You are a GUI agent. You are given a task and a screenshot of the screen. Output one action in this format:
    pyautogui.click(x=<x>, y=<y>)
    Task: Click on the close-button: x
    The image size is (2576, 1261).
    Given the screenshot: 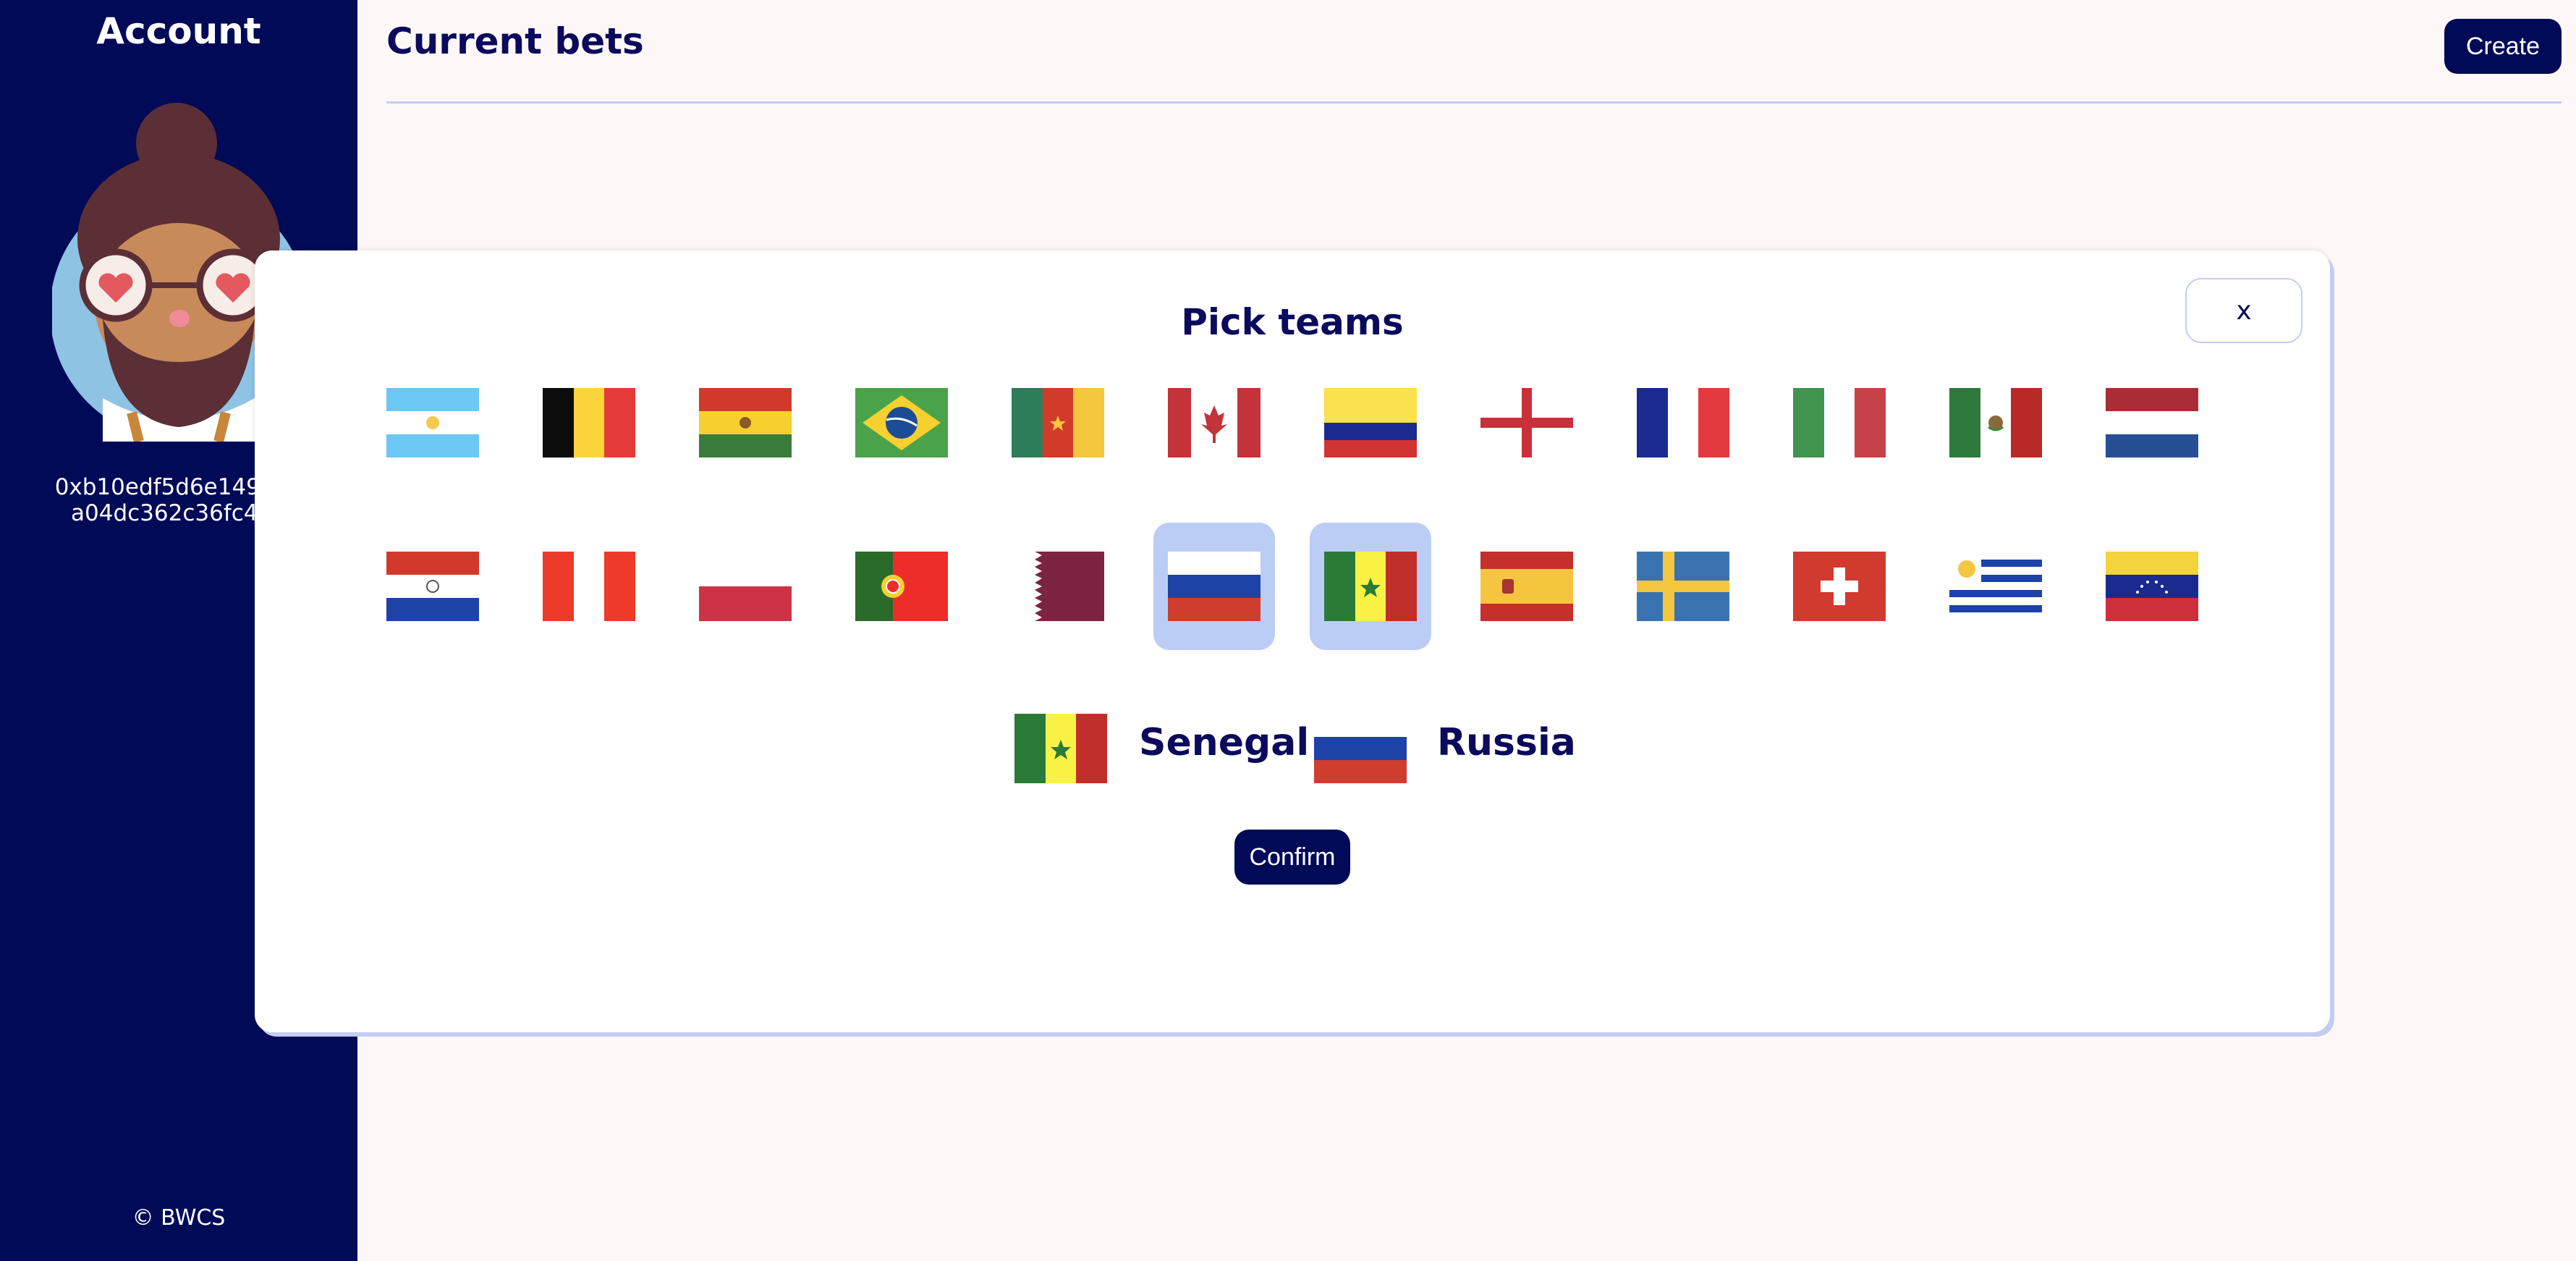 What is the action you would take?
    pyautogui.click(x=2243, y=310)
    